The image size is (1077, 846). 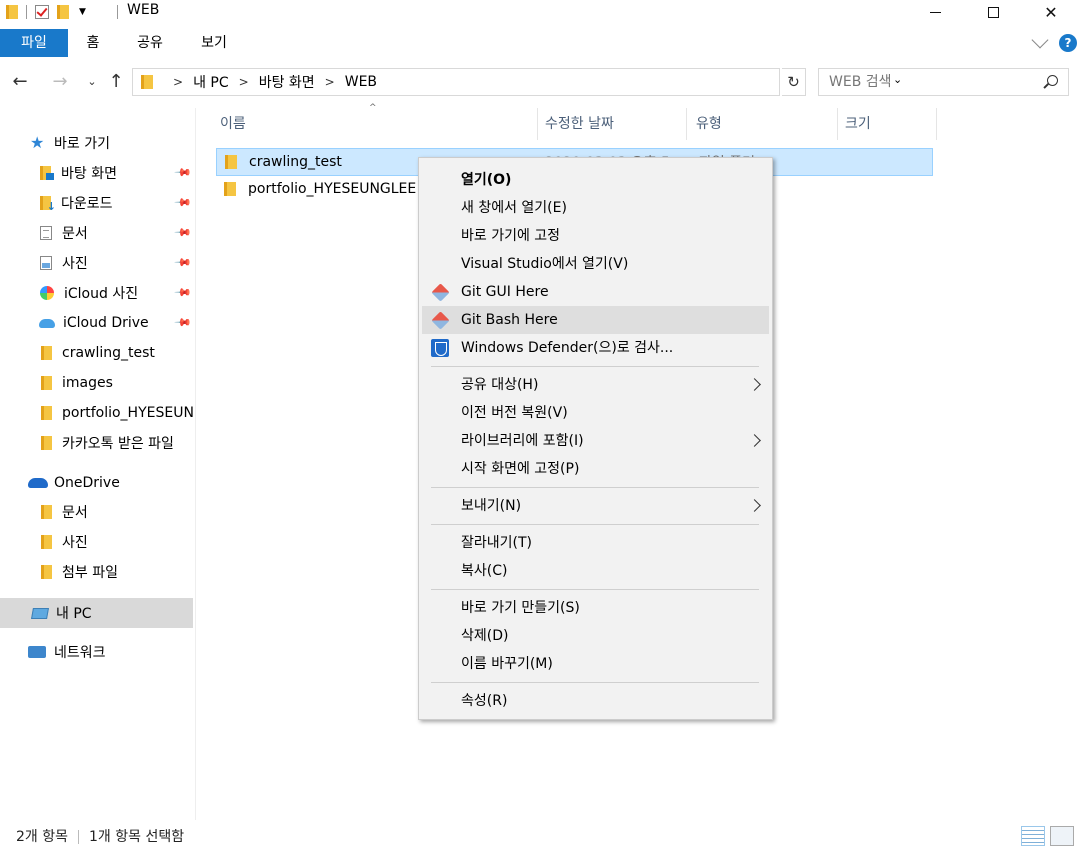 I want to click on title-bar: ▼ WEB ✕, so click(x=538, y=12).